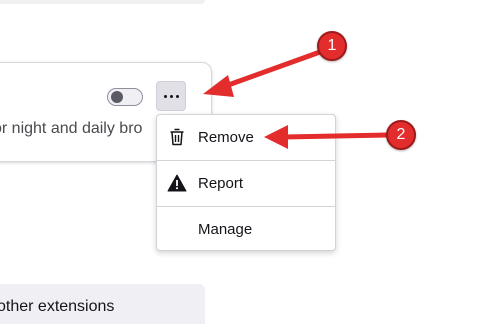 This screenshot has width=490, height=324. Describe the element at coordinates (296, 99) in the screenshot. I see `annotation-arrows` at that location.